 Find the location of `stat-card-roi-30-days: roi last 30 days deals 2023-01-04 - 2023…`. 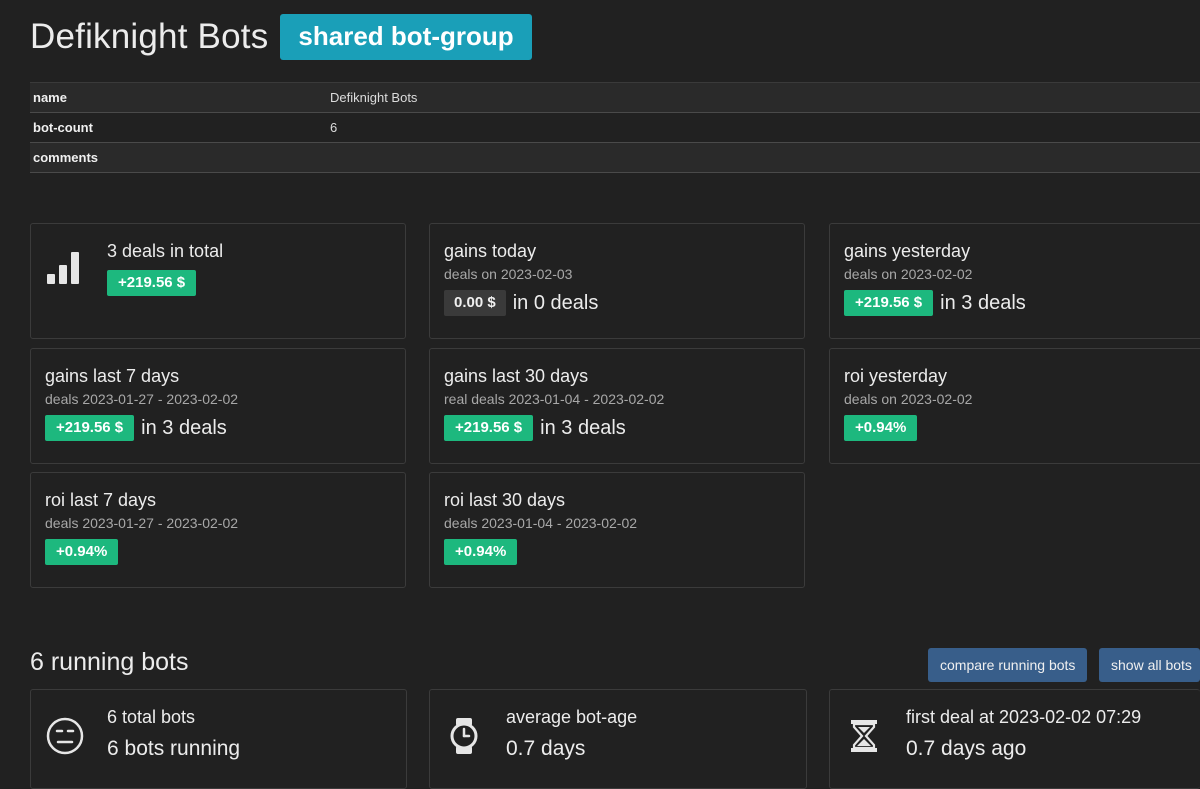

stat-card-roi-30-days: roi last 30 days deals 2023-01-04 - 2023… is located at coordinates (617, 530).